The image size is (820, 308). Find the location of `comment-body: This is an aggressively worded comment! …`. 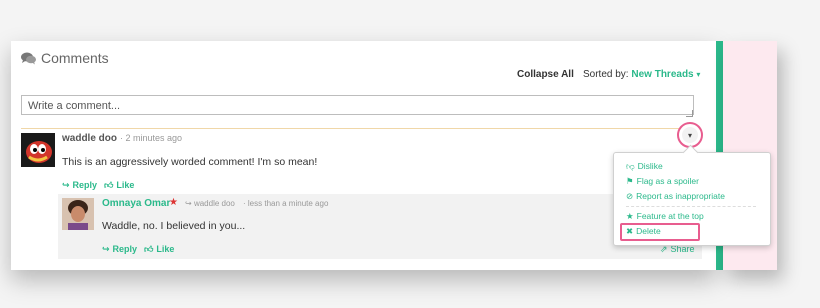

comment-body: This is an aggressively worded comment! … is located at coordinates (190, 162).